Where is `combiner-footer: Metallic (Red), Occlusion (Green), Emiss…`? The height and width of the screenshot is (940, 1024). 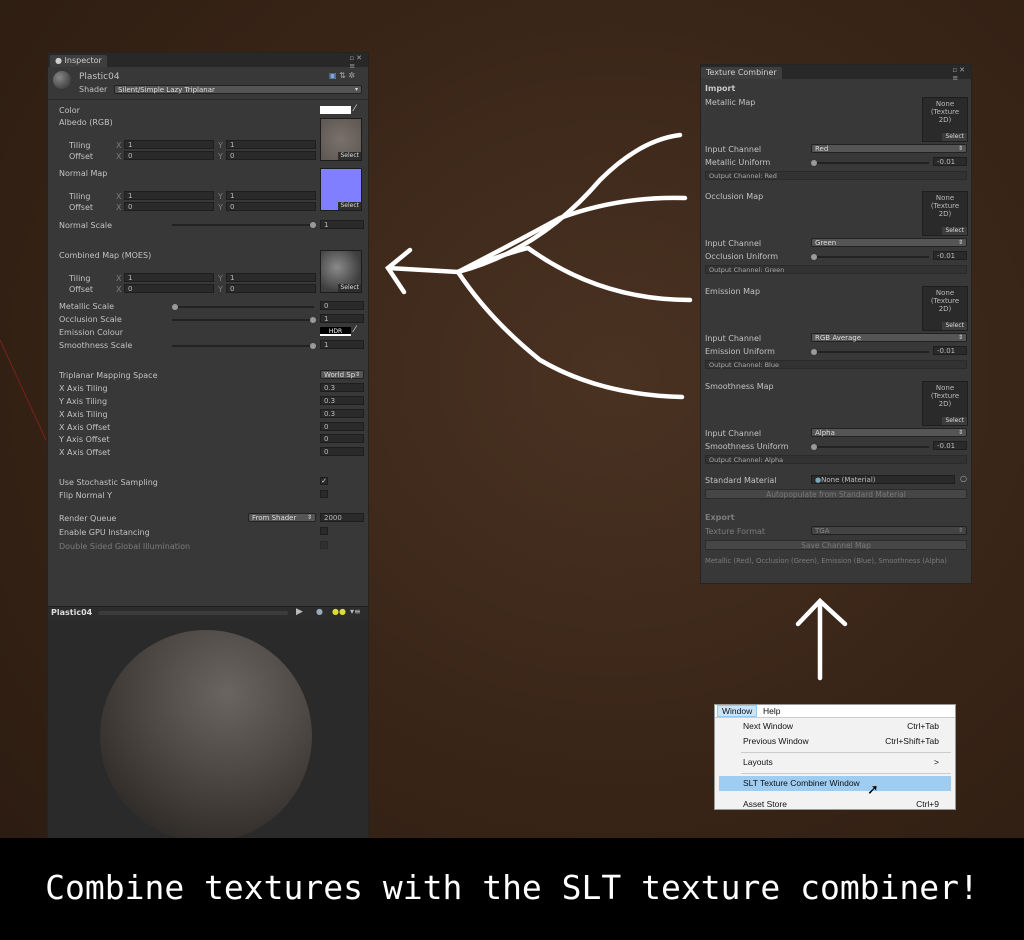
combiner-footer: Metallic (Red), Occlusion (Green), Emiss… is located at coordinates (826, 561).